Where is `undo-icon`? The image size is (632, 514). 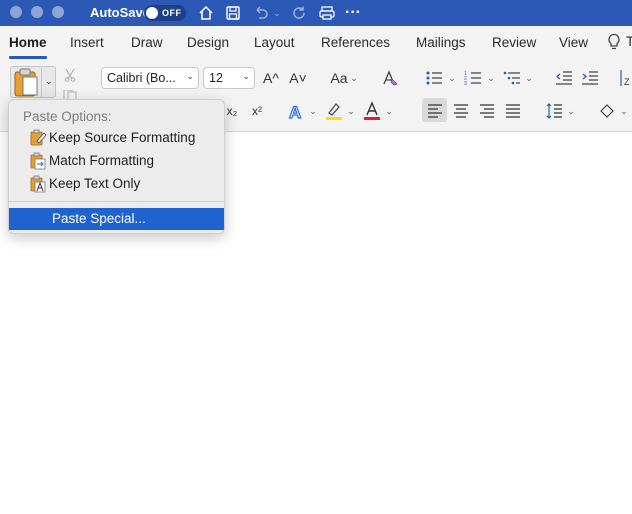 undo-icon is located at coordinates (261, 13).